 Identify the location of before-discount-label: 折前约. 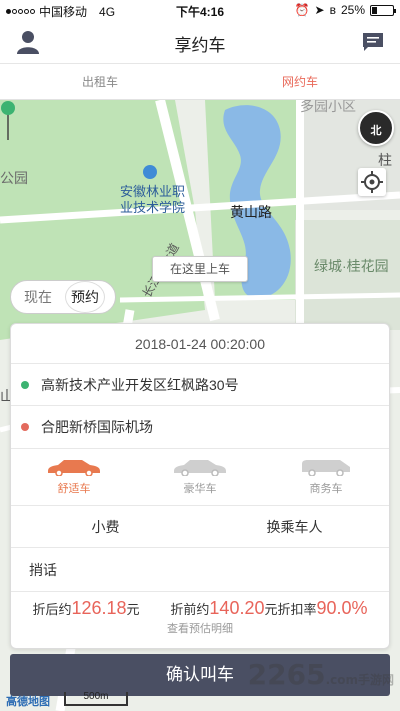
(190, 609).